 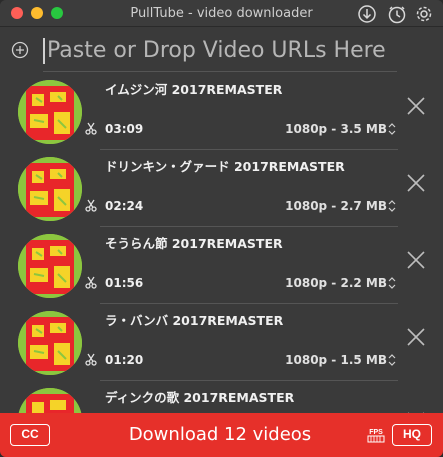 I want to click on download-button: Download 12 videos, so click(x=220, y=435).